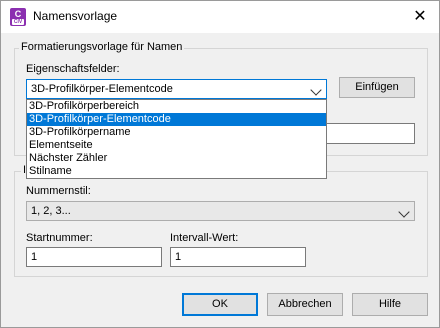 The image size is (440, 328). I want to click on cancel-button: Abbrechen, so click(305, 304).